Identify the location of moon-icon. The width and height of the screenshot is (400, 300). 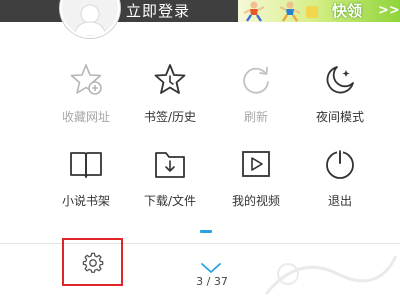
(340, 80).